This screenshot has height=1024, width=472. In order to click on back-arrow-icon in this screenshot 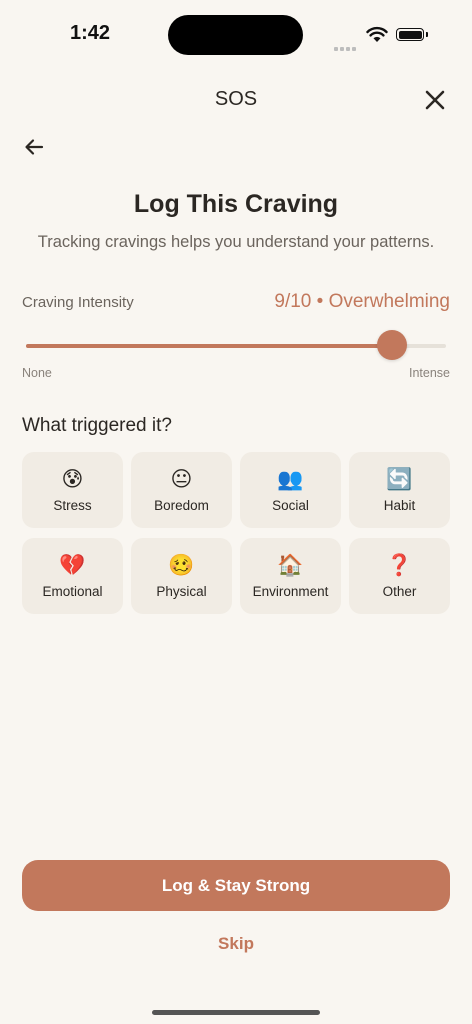, I will do `click(34, 149)`.